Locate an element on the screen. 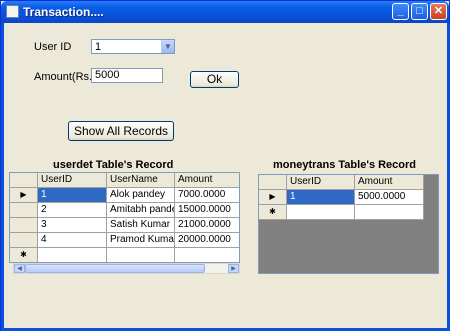 Image resolution: width=450 pixels, height=331 pixels. table-cell: Pramod Kumar is located at coordinates (141, 240).